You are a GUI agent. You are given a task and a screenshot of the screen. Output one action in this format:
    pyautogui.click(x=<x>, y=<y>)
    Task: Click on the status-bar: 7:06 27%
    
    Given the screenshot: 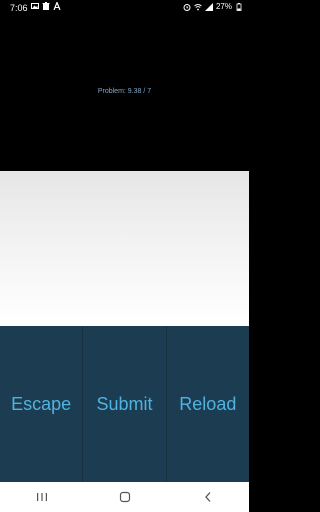 What is the action you would take?
    pyautogui.click(x=124, y=8)
    